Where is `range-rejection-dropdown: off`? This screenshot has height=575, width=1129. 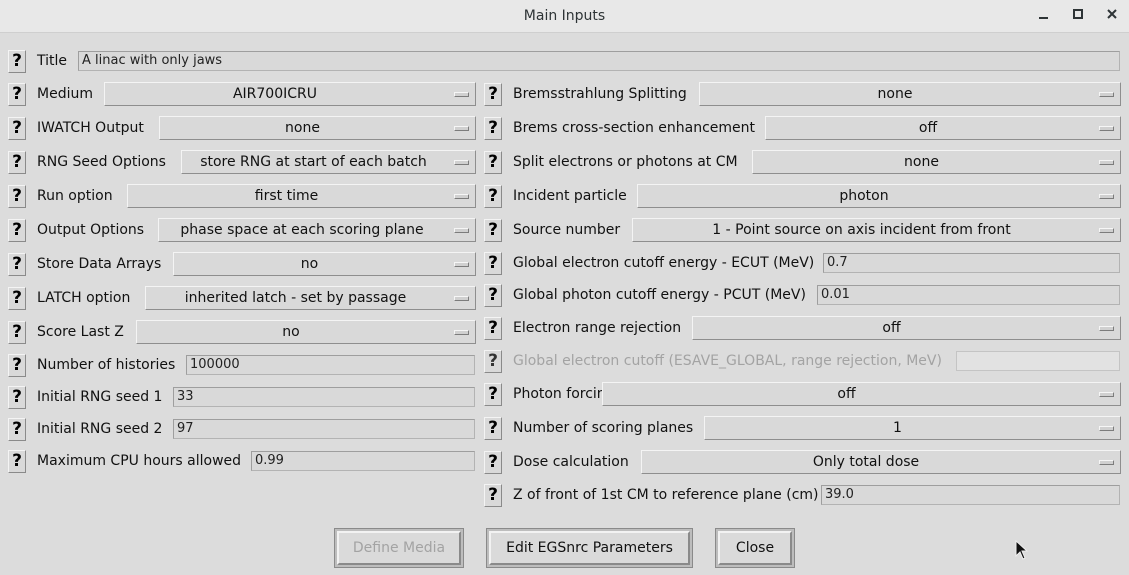 range-rejection-dropdown: off is located at coordinates (906, 328).